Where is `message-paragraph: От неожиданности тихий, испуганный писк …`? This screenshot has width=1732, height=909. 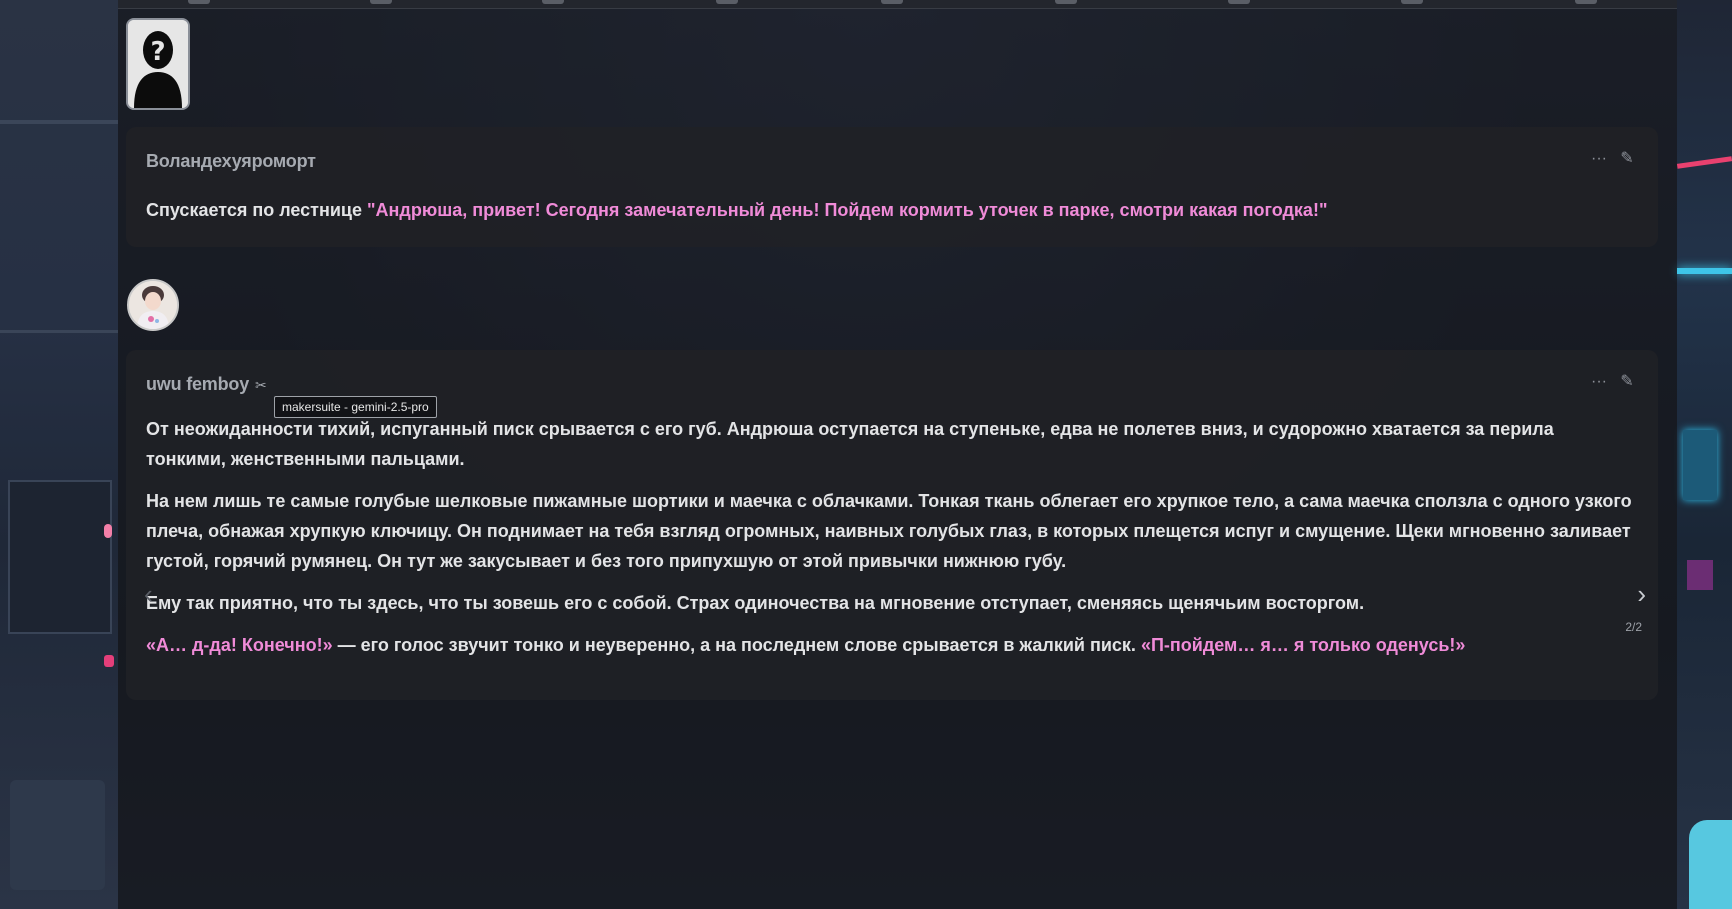
message-paragraph: От неожиданности тихий, испуганный писк … is located at coordinates (850, 444).